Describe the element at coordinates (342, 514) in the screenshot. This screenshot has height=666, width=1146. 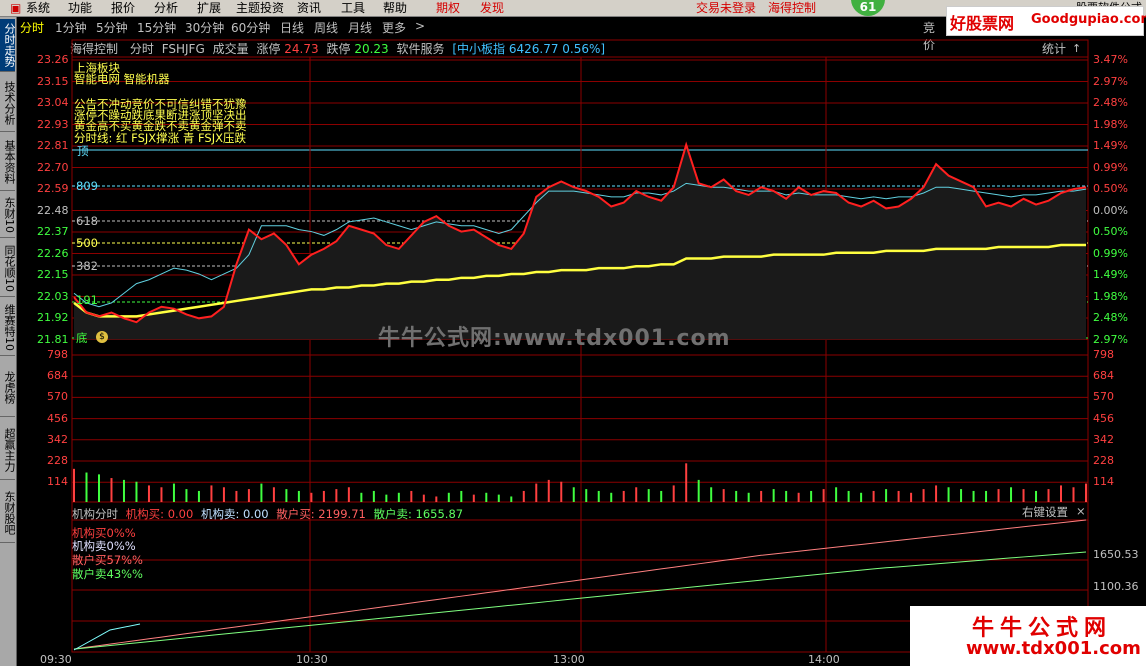
I see `retail-buy-value: 2199.71` at that location.